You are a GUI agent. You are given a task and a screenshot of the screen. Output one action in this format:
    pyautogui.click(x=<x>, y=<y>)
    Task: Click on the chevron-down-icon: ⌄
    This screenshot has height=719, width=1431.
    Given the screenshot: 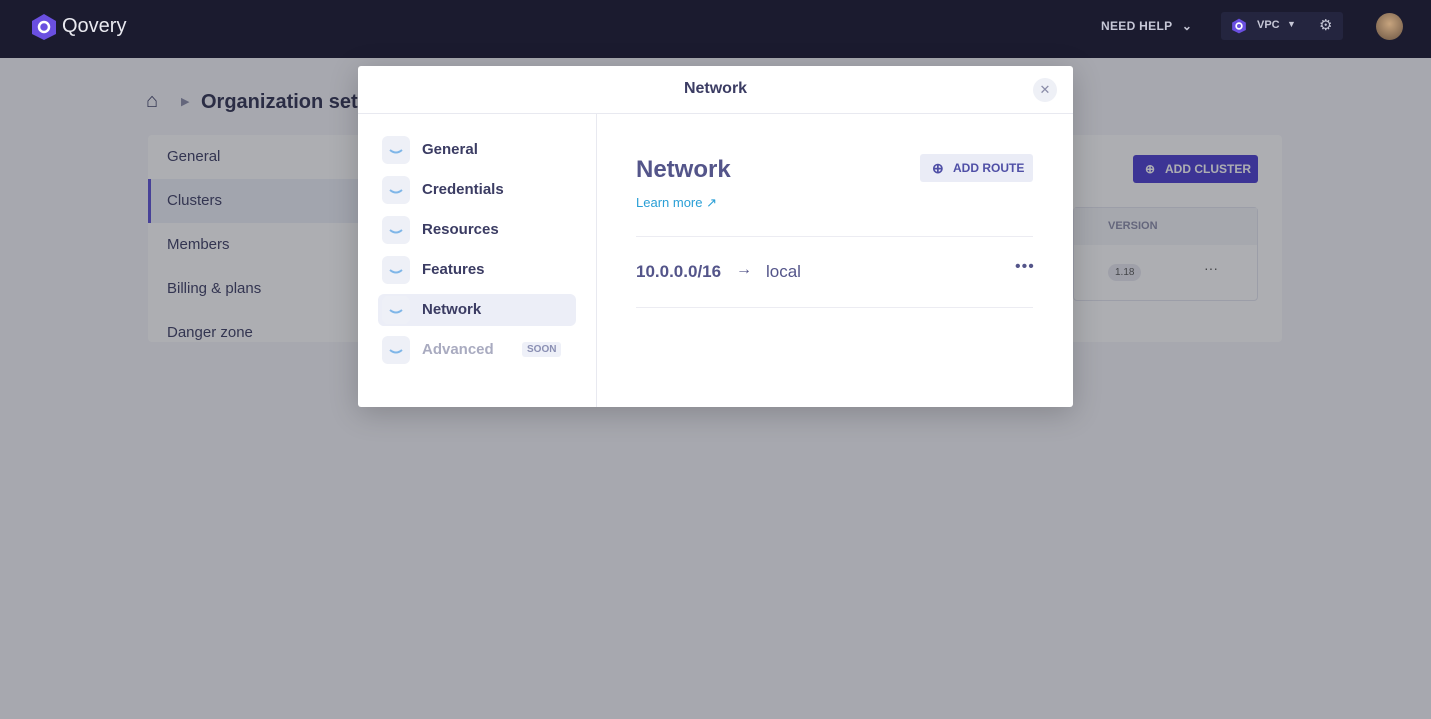 What is the action you would take?
    pyautogui.click(x=1187, y=26)
    